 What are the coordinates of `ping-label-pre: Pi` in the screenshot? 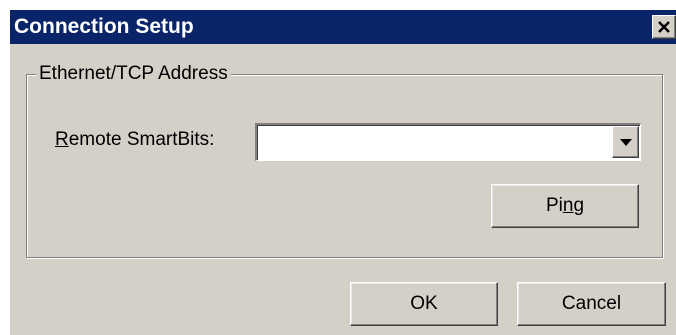 It's located at (554, 205).